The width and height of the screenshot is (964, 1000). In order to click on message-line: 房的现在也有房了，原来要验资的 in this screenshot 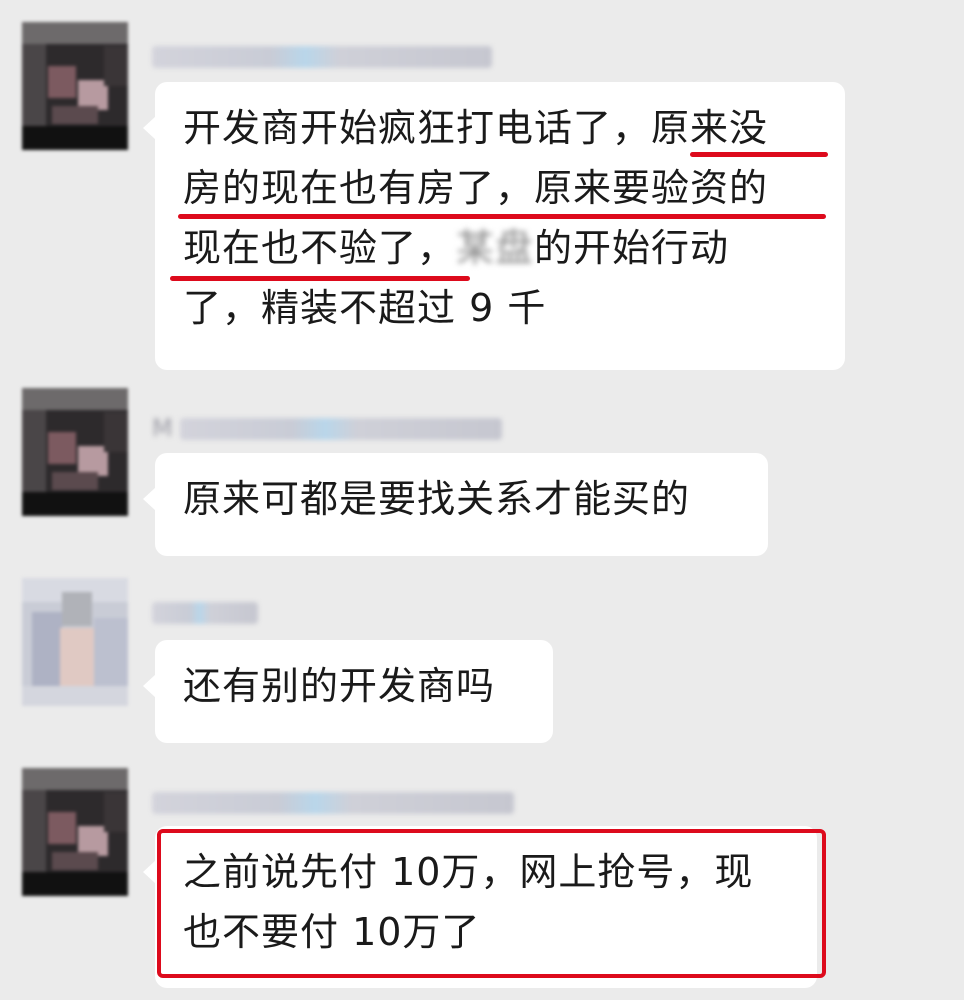, I will do `click(476, 188)`.